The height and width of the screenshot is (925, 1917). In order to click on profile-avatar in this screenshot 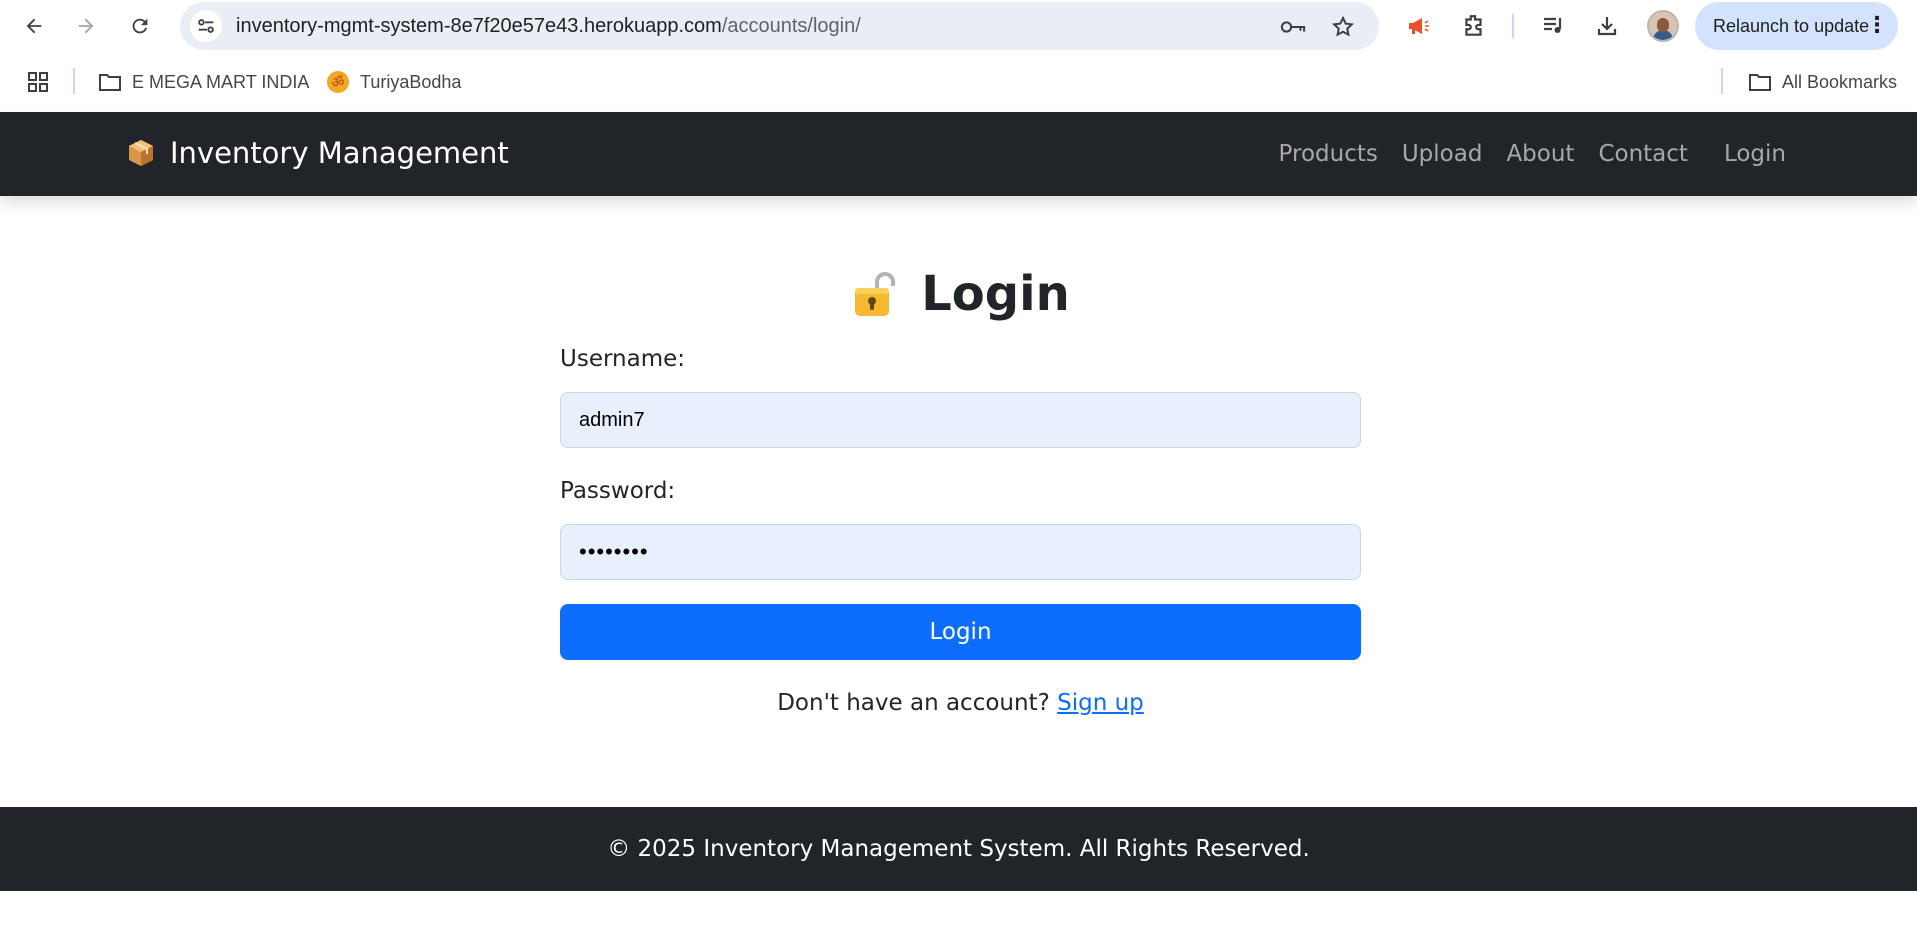, I will do `click(1663, 26)`.